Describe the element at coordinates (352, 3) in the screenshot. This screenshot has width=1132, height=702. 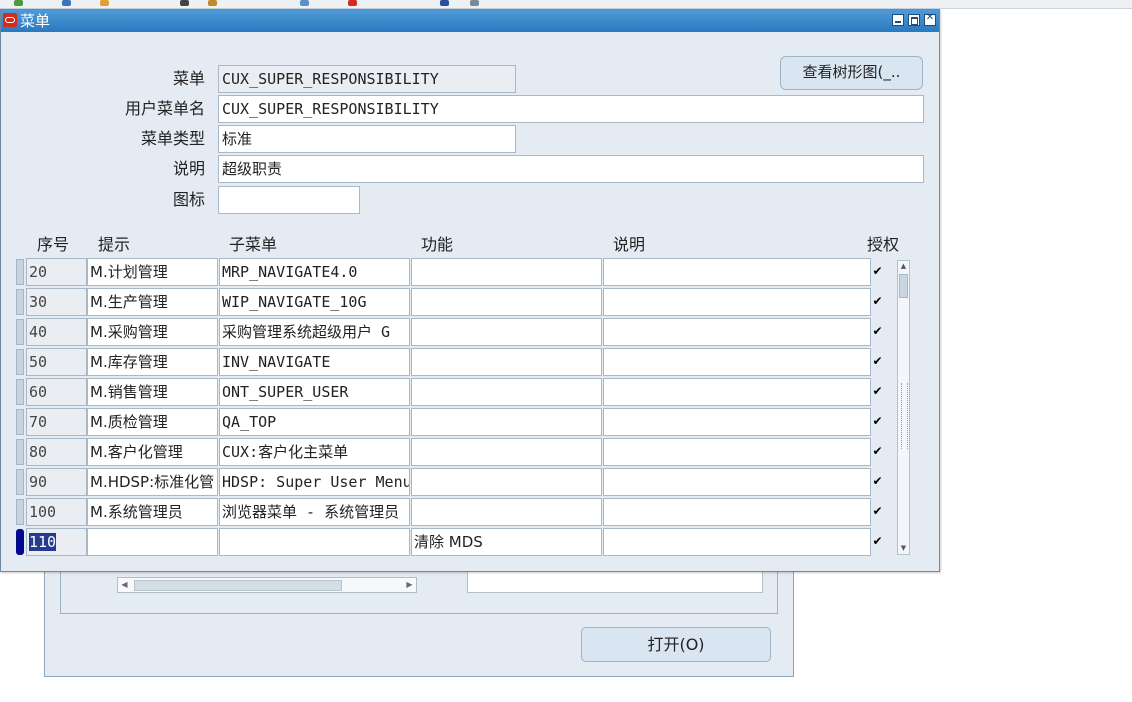
I see `delete-icon` at that location.